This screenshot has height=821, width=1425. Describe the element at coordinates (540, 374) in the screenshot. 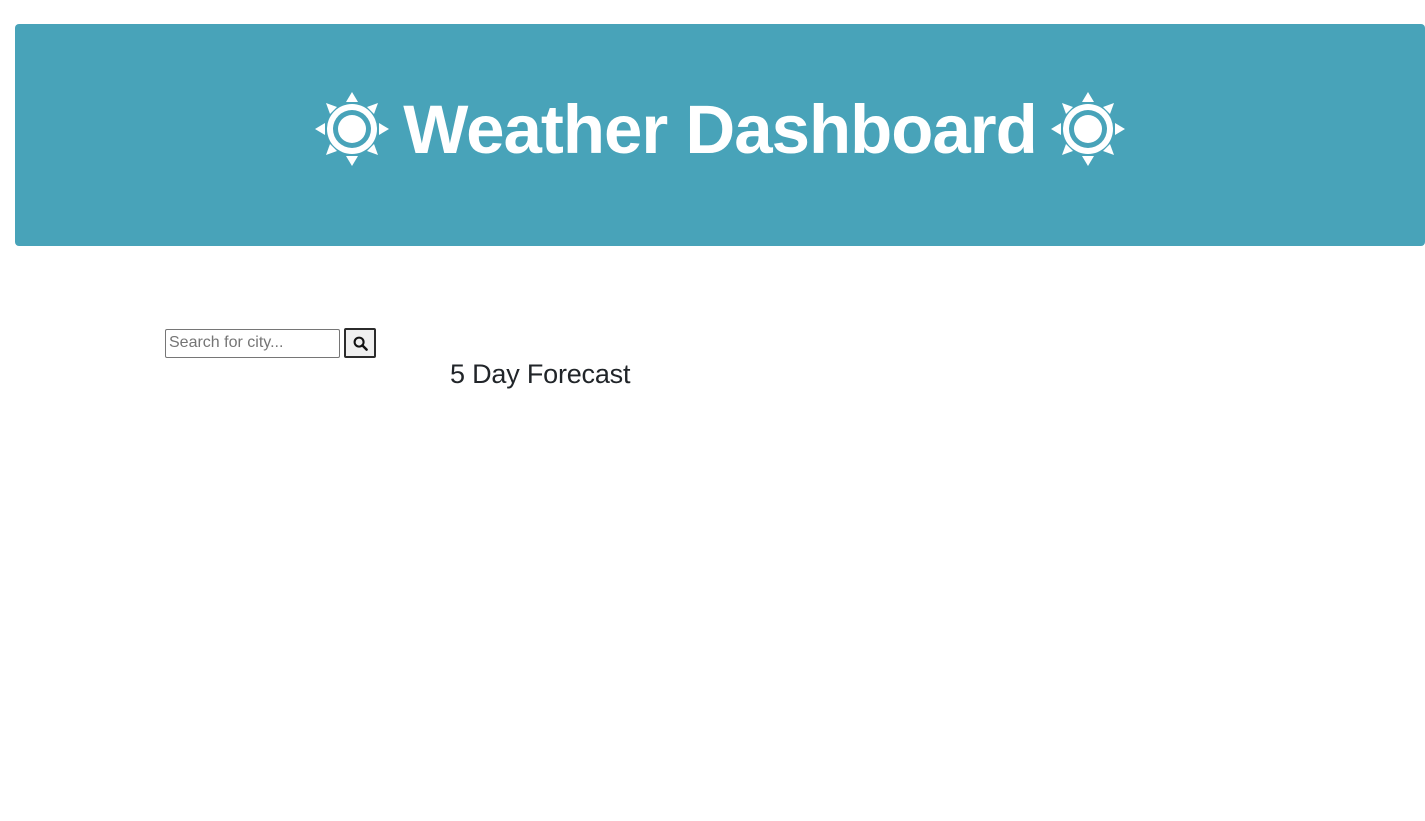

I see `forecast-heading: 5 Day Forecast` at that location.